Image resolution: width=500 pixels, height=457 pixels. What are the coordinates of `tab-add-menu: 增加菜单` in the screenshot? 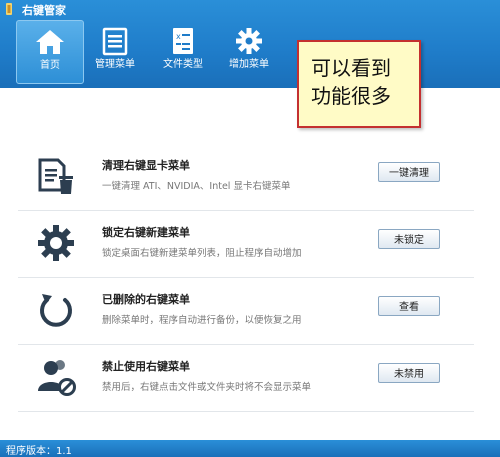 It's located at (249, 51).